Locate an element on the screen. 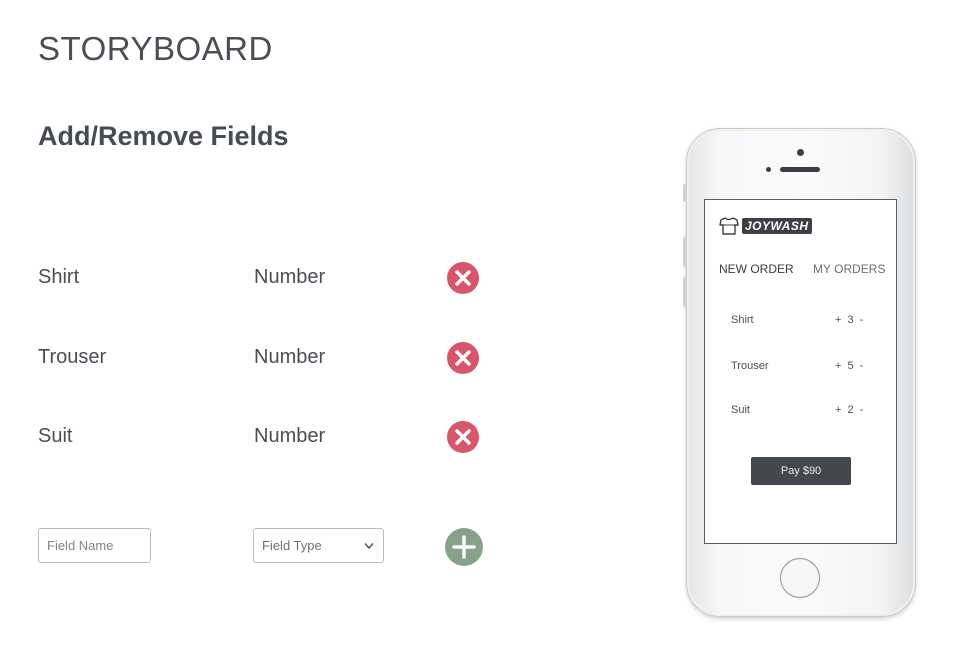 The width and height of the screenshot is (954, 651). section-title: Add/Remove Fields is located at coordinates (163, 136).